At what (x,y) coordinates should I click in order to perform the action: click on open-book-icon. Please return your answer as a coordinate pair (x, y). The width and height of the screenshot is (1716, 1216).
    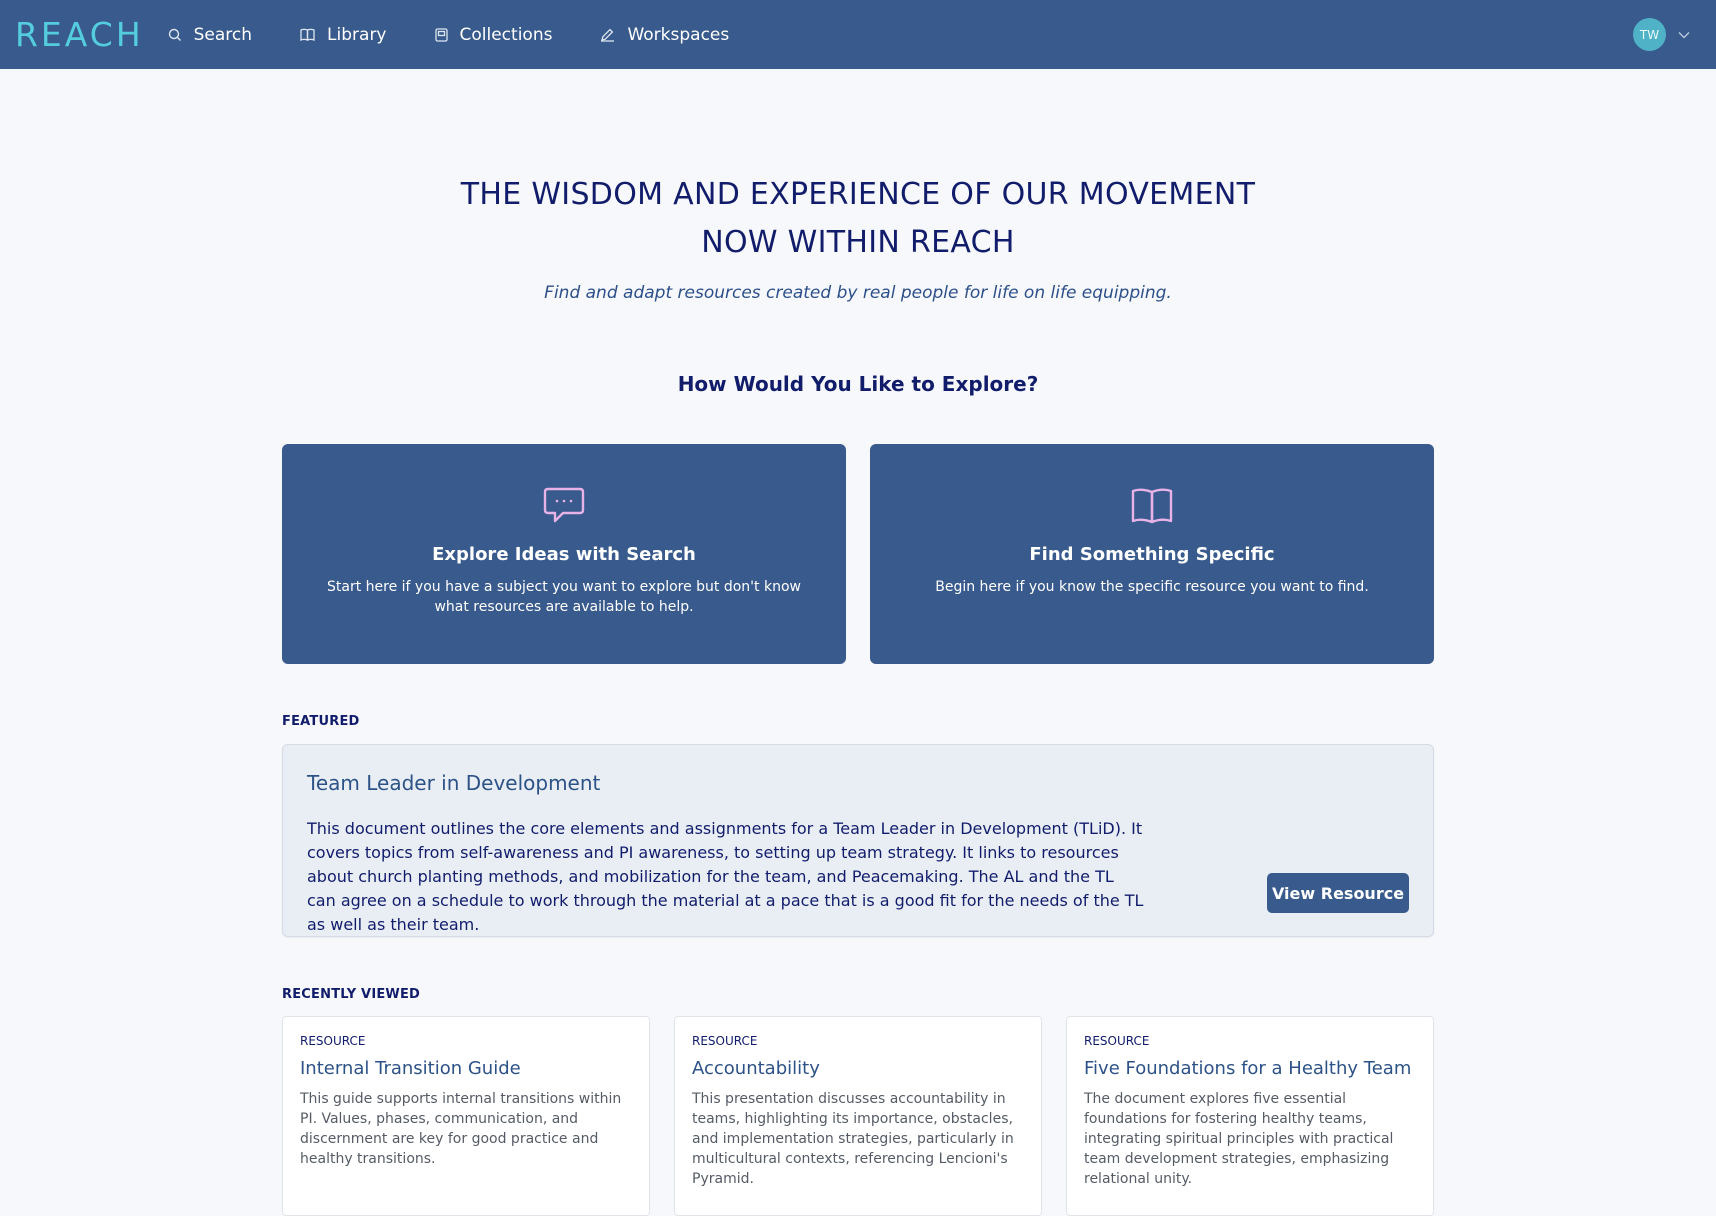
    Looking at the image, I should click on (1152, 506).